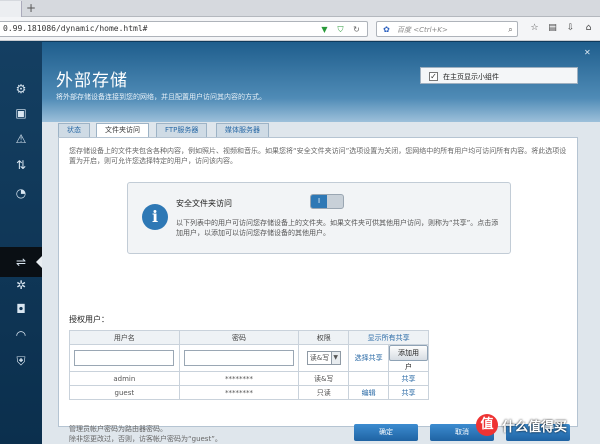 The image size is (600, 444). I want to click on baidu-icon: ✿, so click(386, 29).